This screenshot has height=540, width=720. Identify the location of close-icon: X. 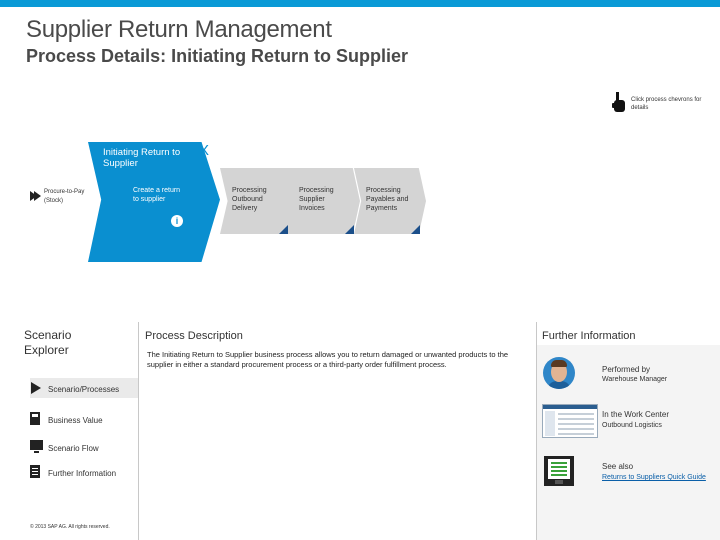
(204, 150).